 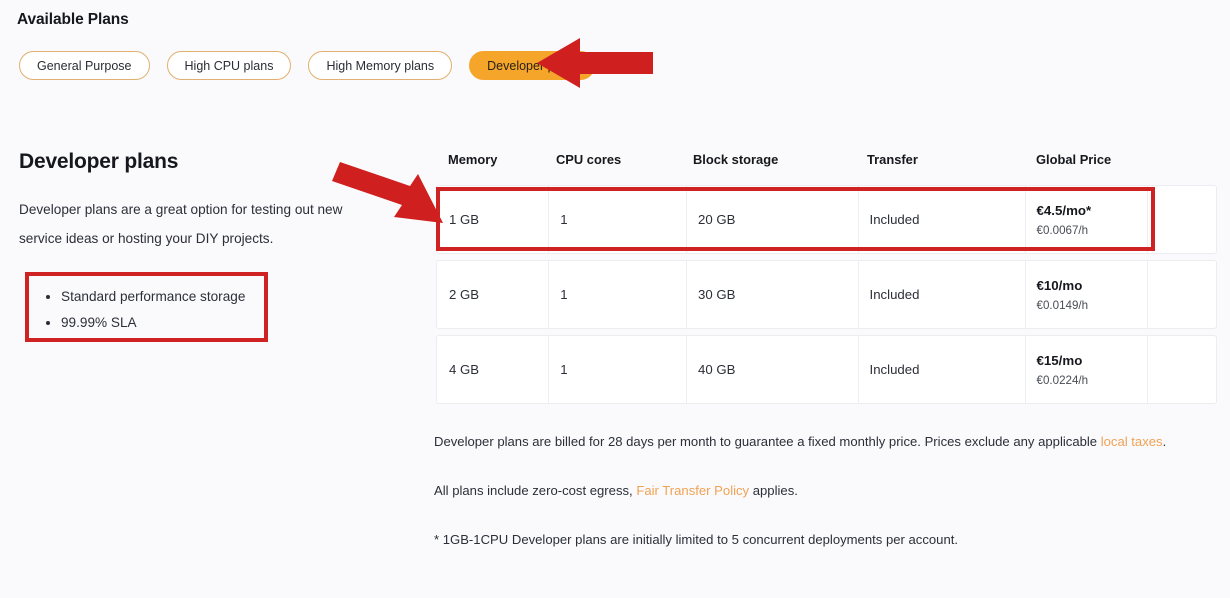 I want to click on tab-high-cpu-plans: High CPU plans, so click(x=229, y=65).